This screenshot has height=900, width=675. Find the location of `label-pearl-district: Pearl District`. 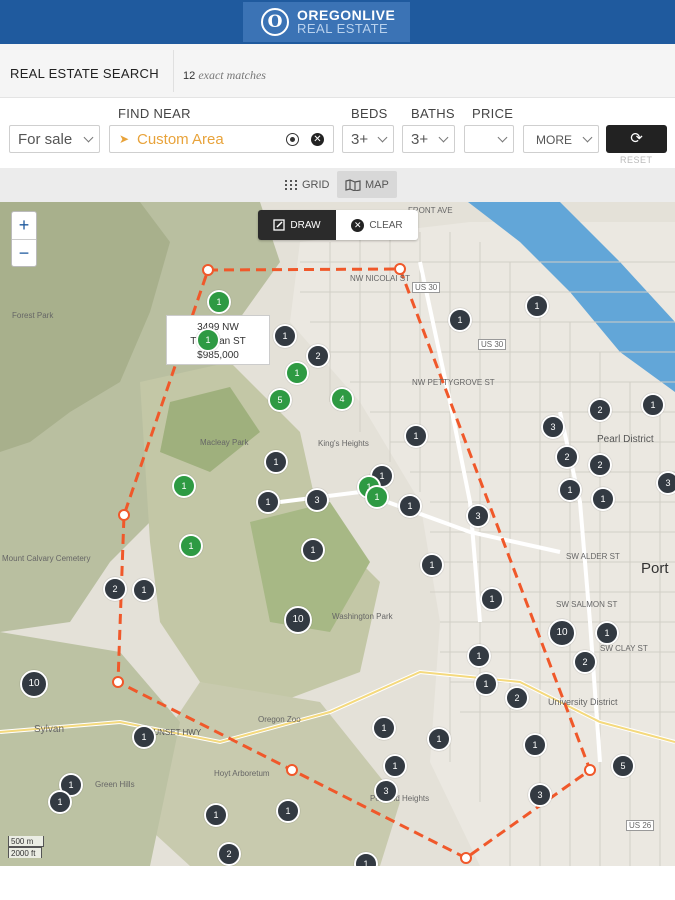

label-pearl-district: Pearl District is located at coordinates (625, 439).